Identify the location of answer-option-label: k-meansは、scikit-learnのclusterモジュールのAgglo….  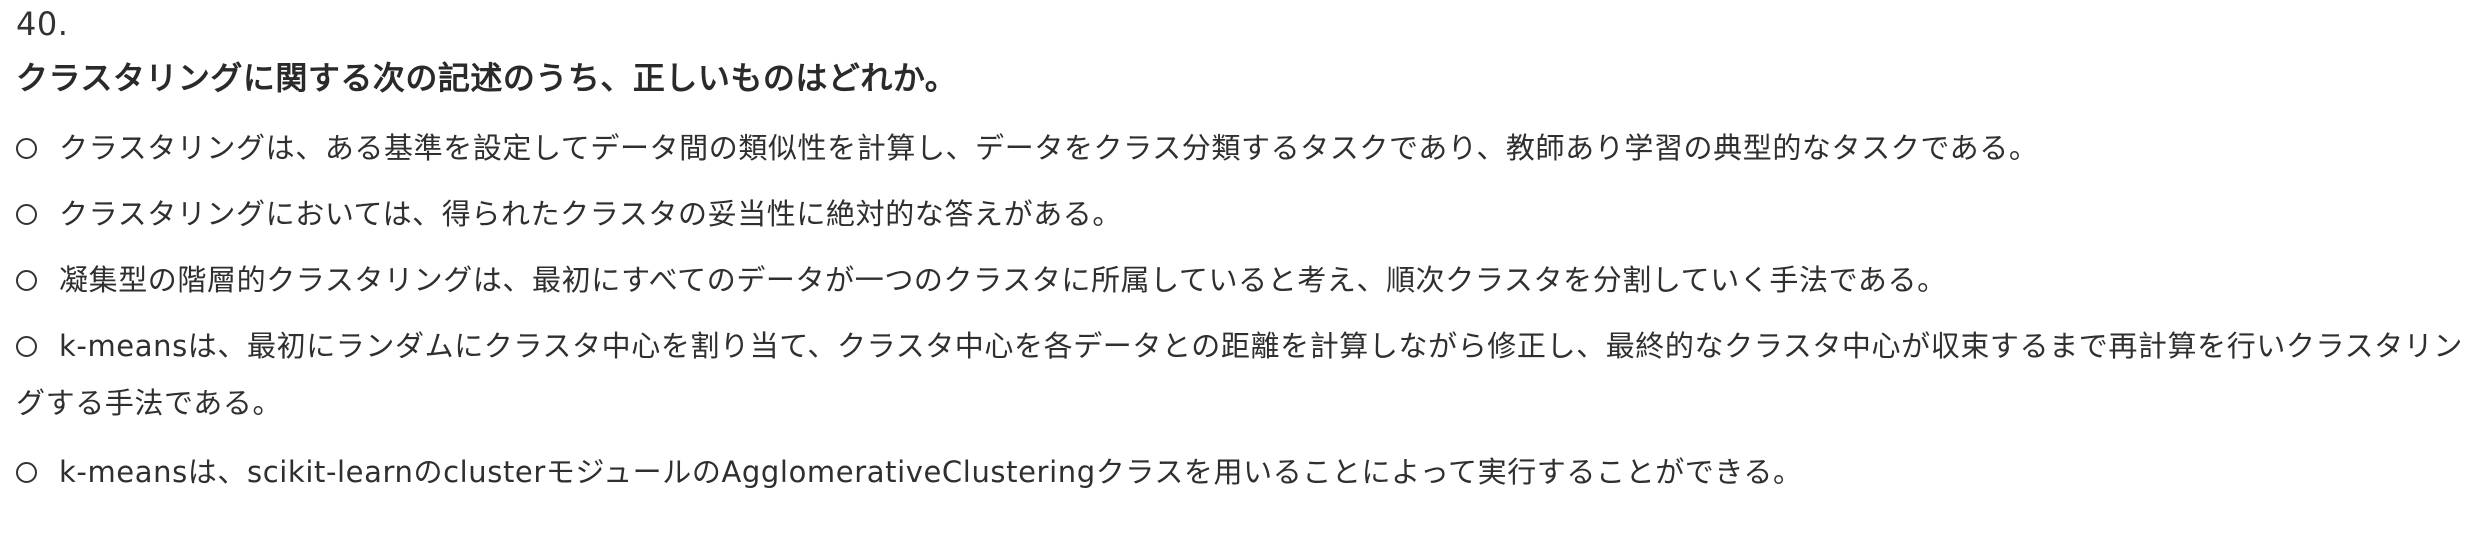
(931, 472).